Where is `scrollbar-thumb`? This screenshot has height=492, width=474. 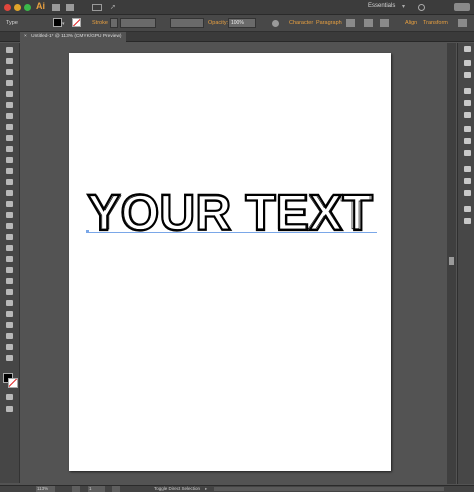 scrollbar-thumb is located at coordinates (451, 261).